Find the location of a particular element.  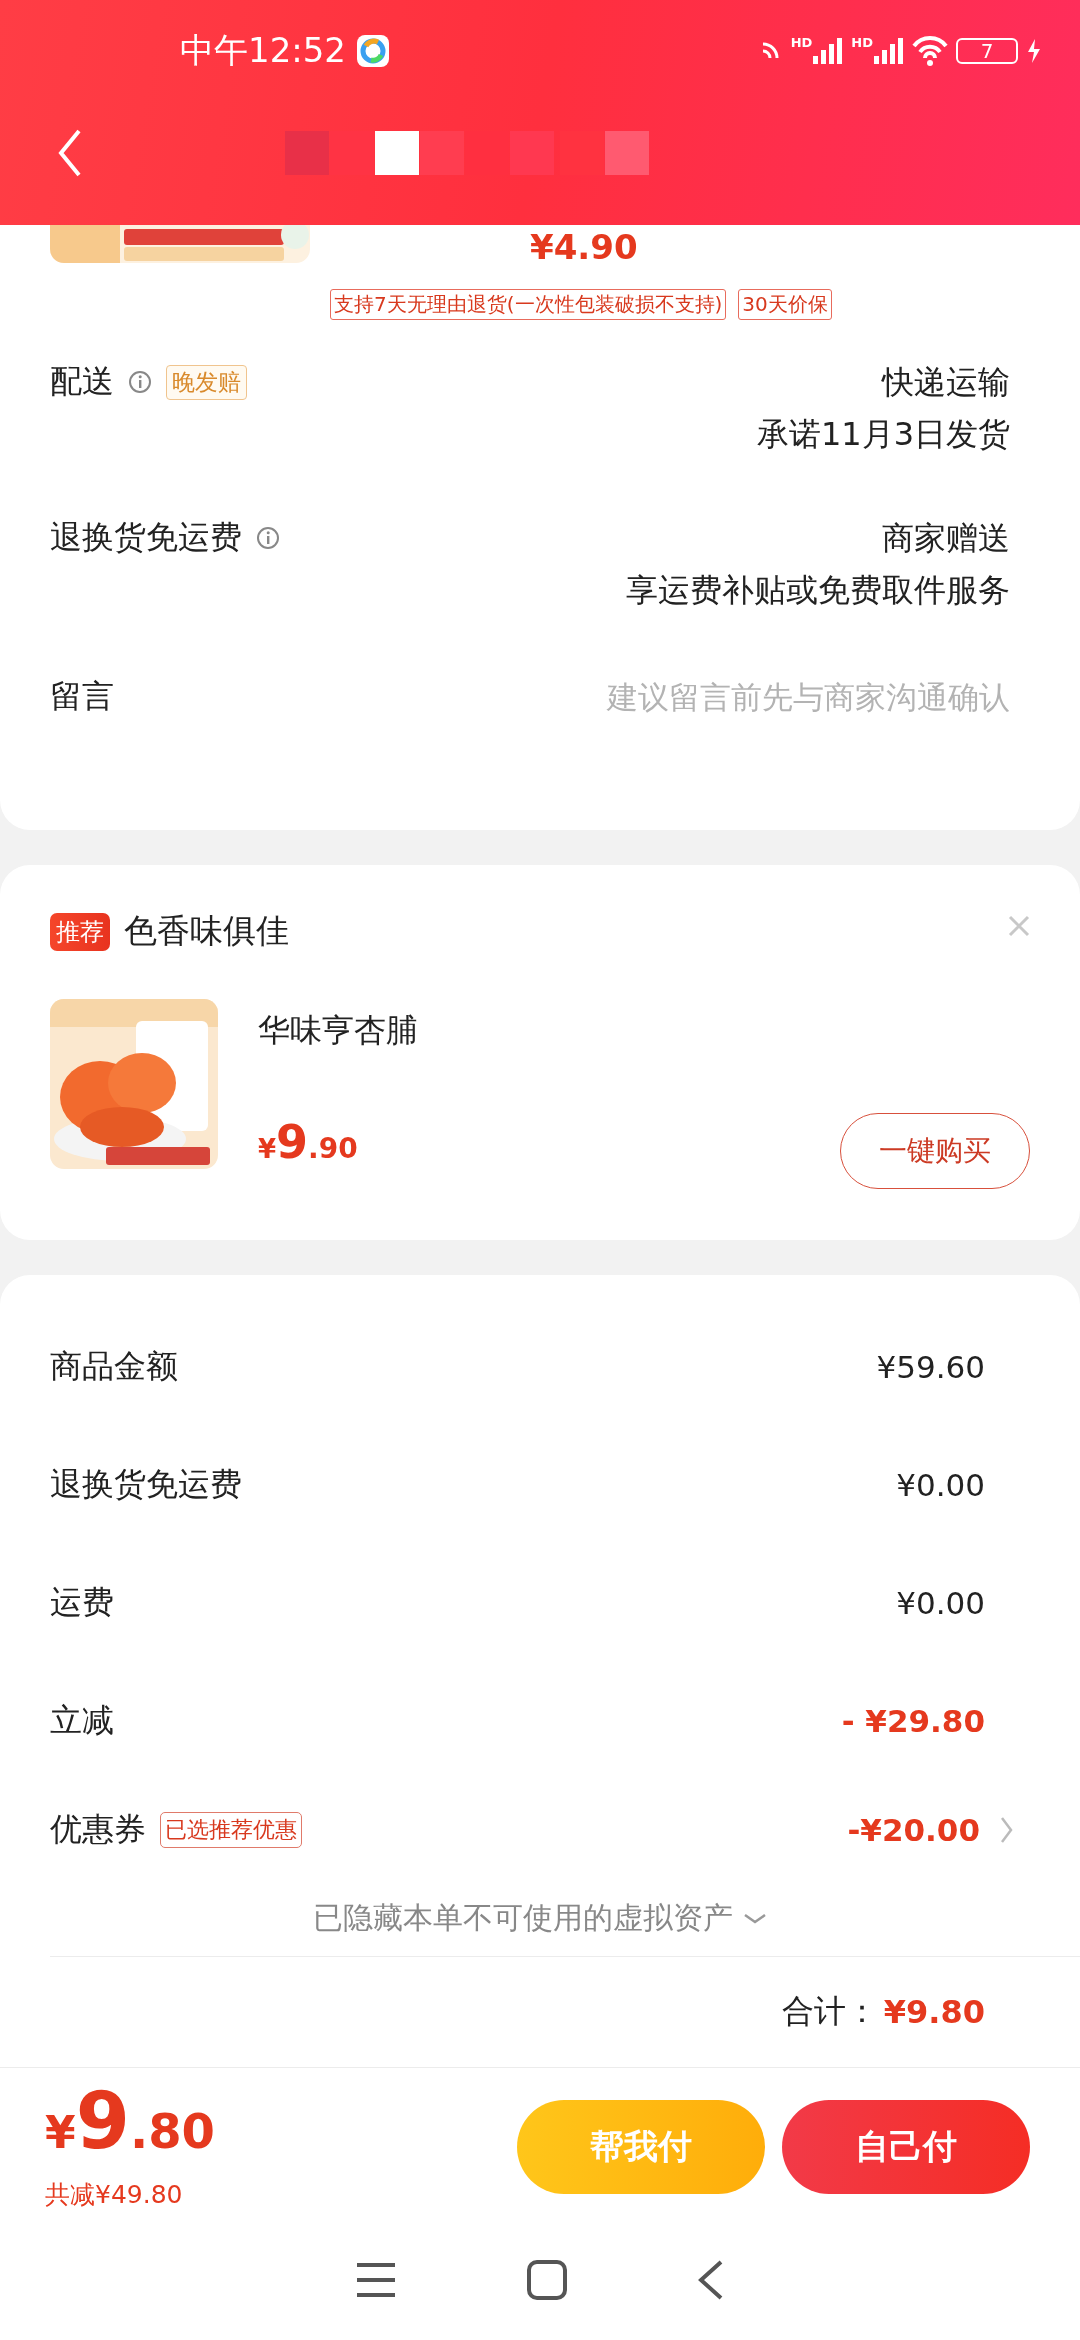

product-name: 华味亨杏脯 is located at coordinates (338, 1030).